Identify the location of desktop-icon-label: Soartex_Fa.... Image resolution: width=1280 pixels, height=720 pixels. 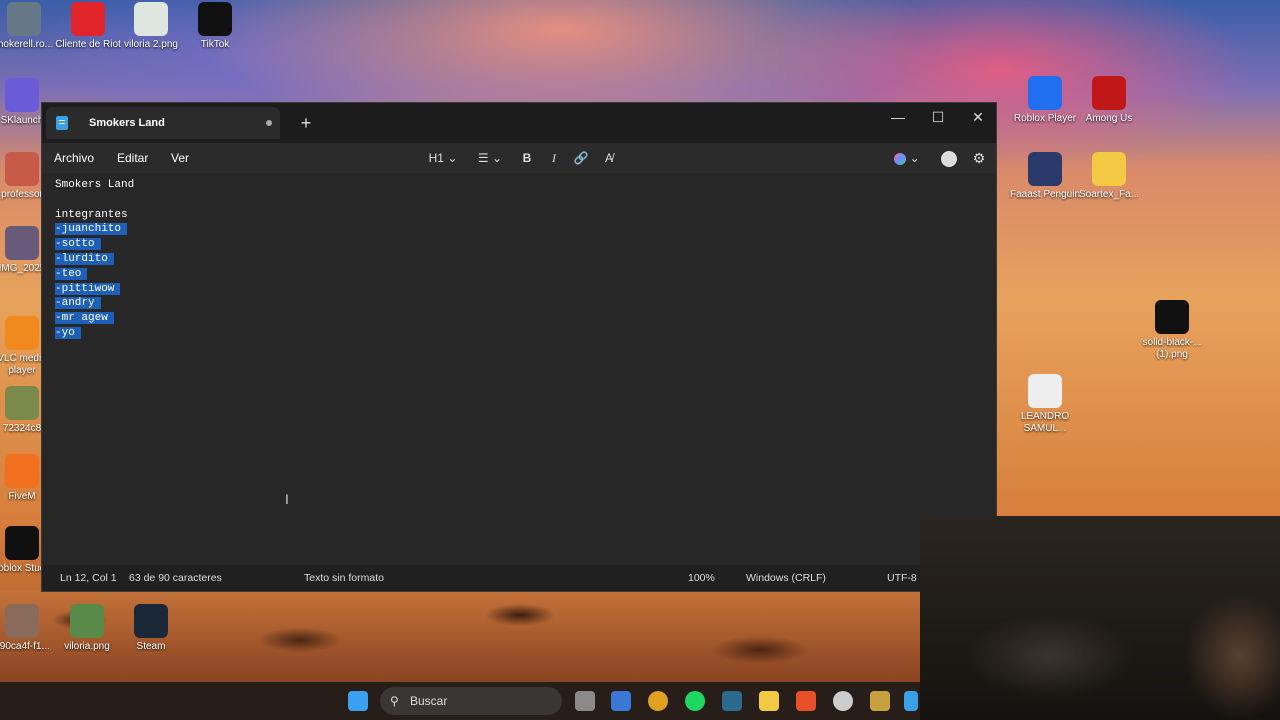
(1109, 194).